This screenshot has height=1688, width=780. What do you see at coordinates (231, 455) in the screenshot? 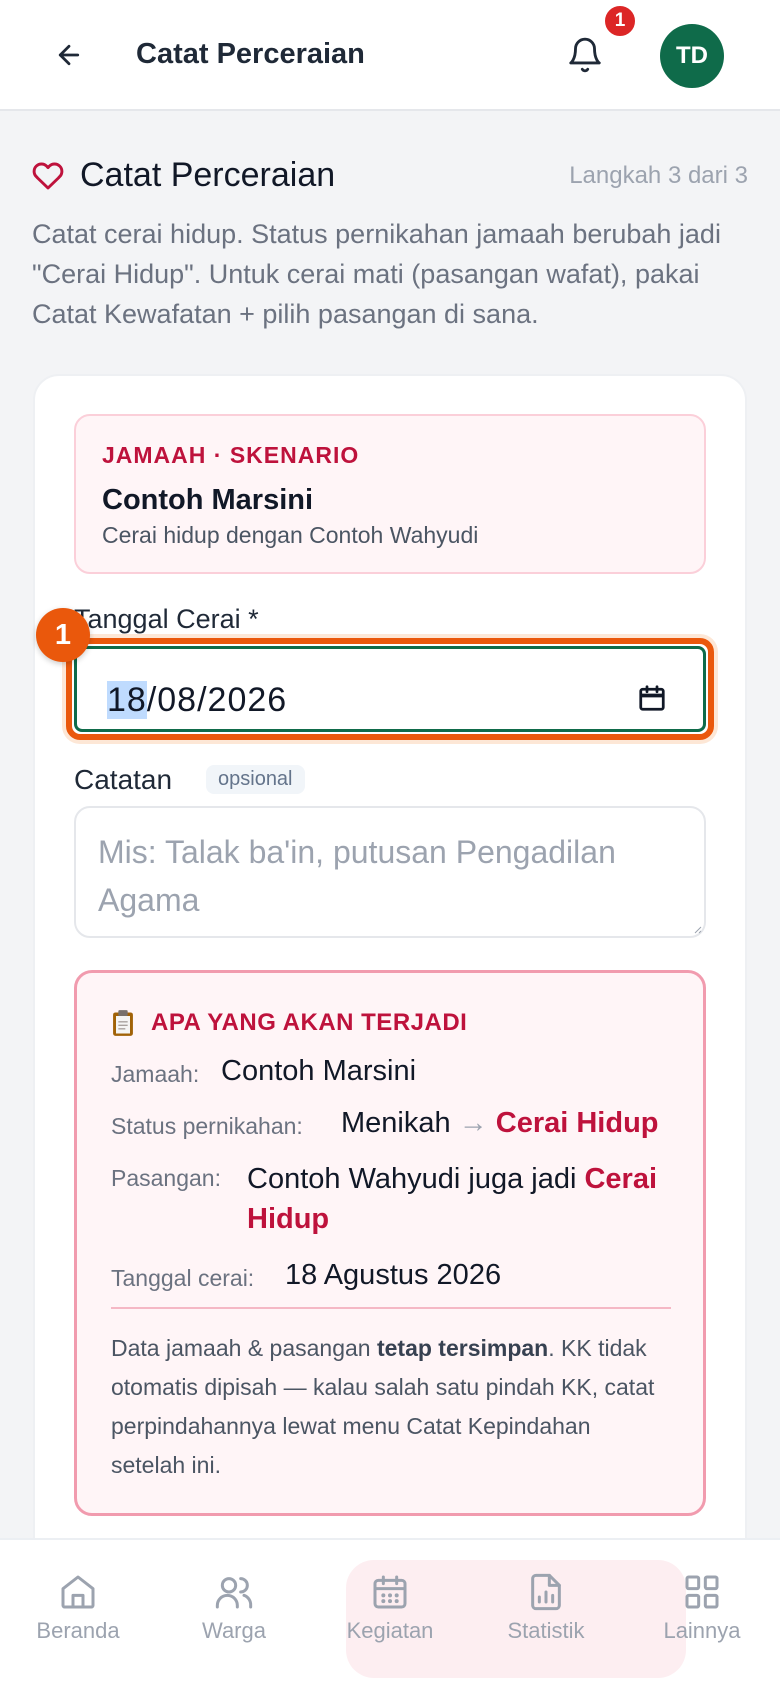
I see `scenario-label: JAMAAH · SKENARIO` at bounding box center [231, 455].